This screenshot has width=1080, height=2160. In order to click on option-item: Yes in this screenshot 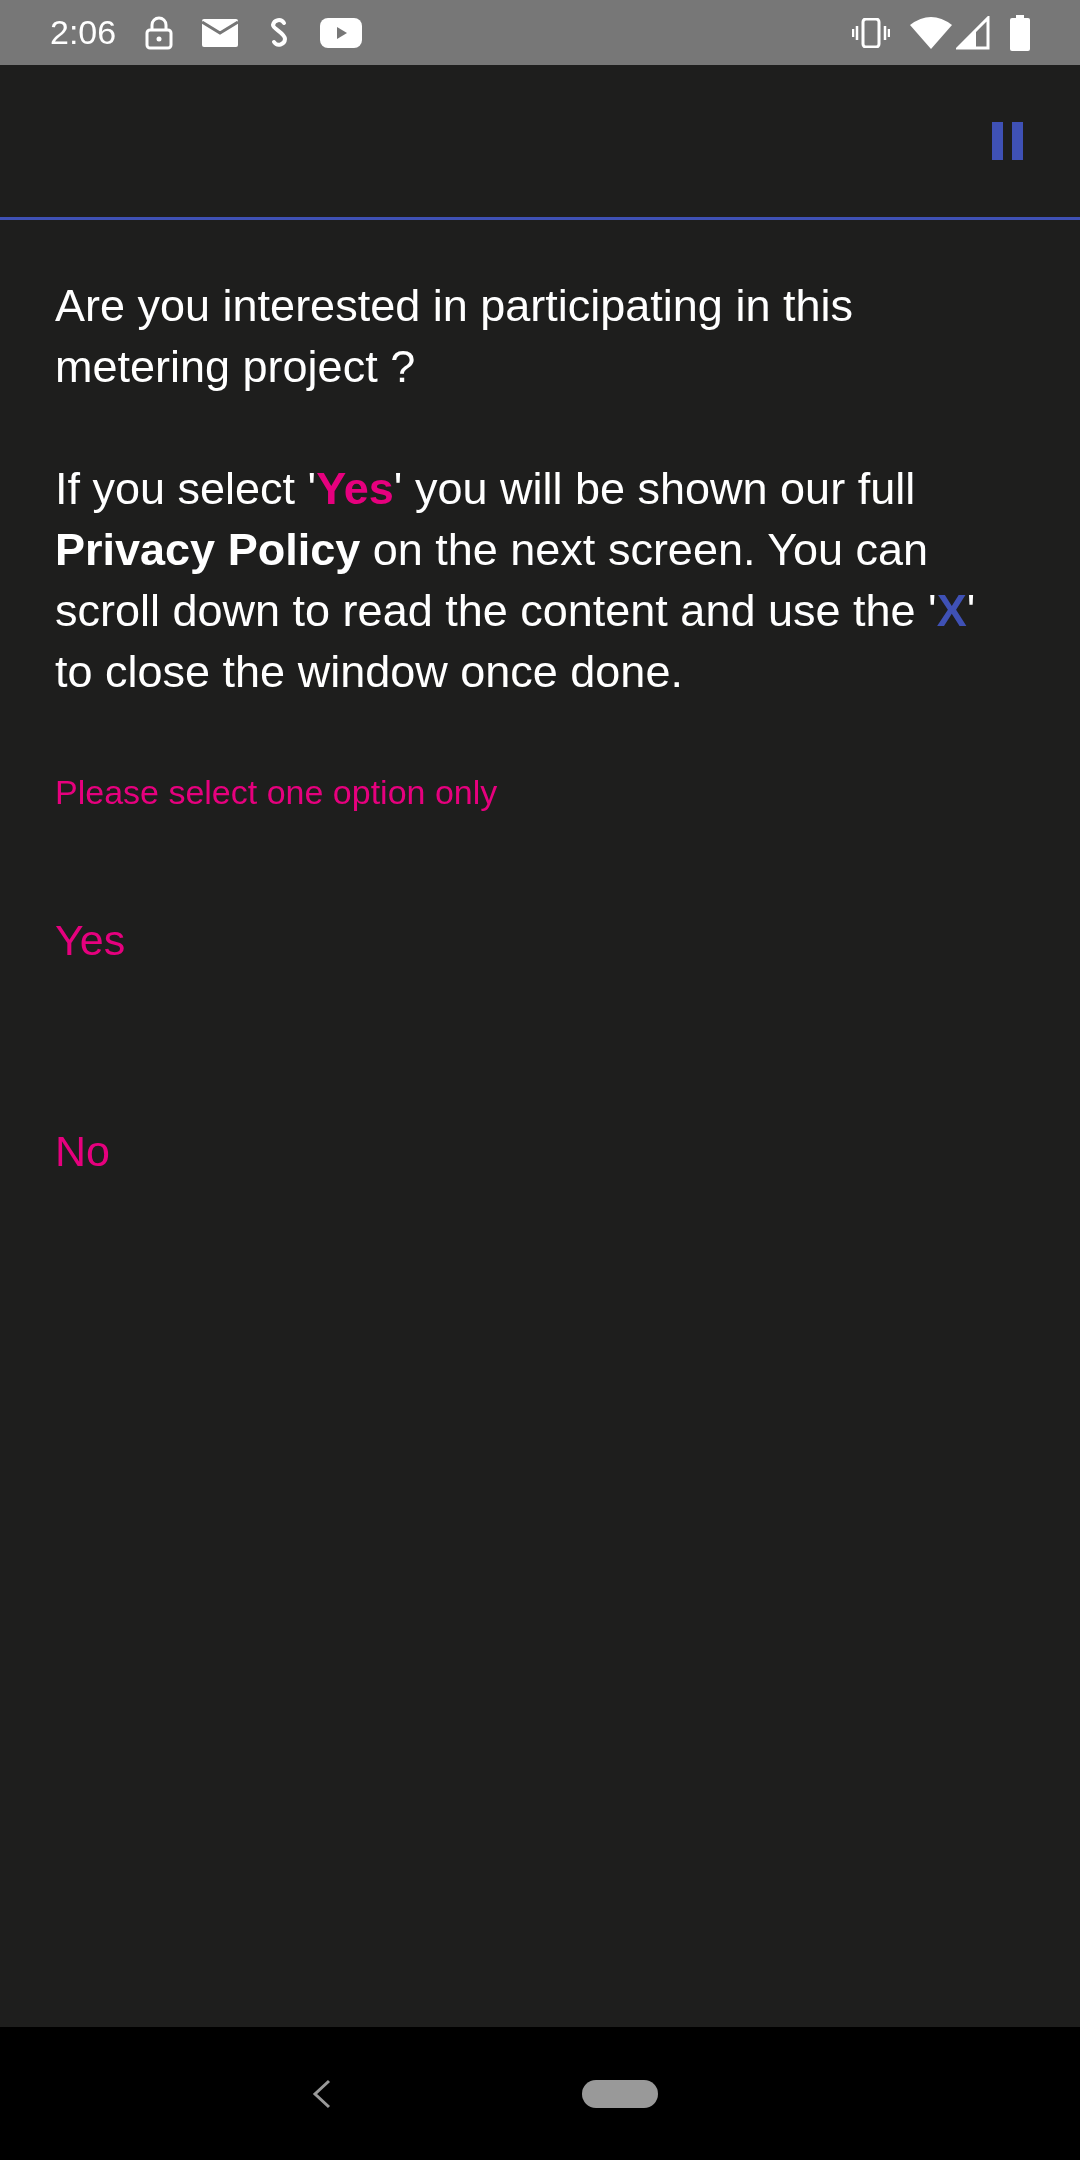, I will do `click(90, 940)`.